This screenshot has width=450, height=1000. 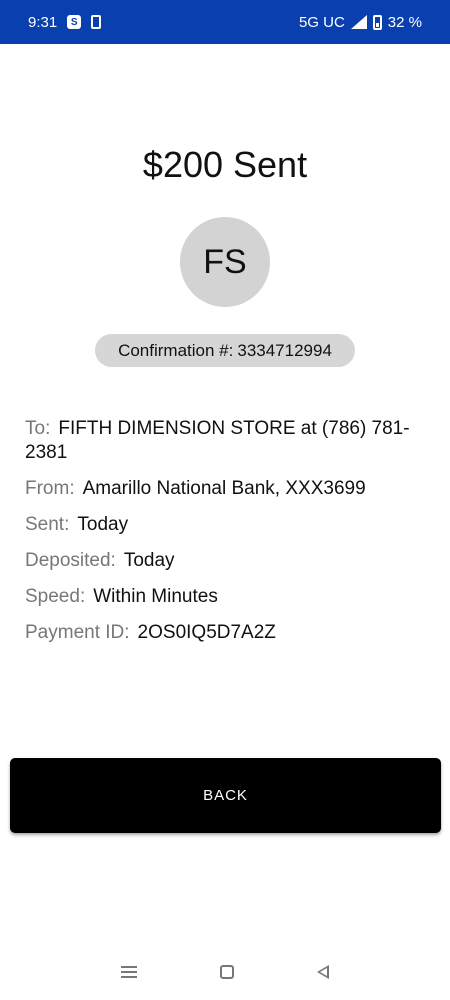 What do you see at coordinates (55, 596) in the screenshot?
I see `detail-speed-label: Speed:` at bounding box center [55, 596].